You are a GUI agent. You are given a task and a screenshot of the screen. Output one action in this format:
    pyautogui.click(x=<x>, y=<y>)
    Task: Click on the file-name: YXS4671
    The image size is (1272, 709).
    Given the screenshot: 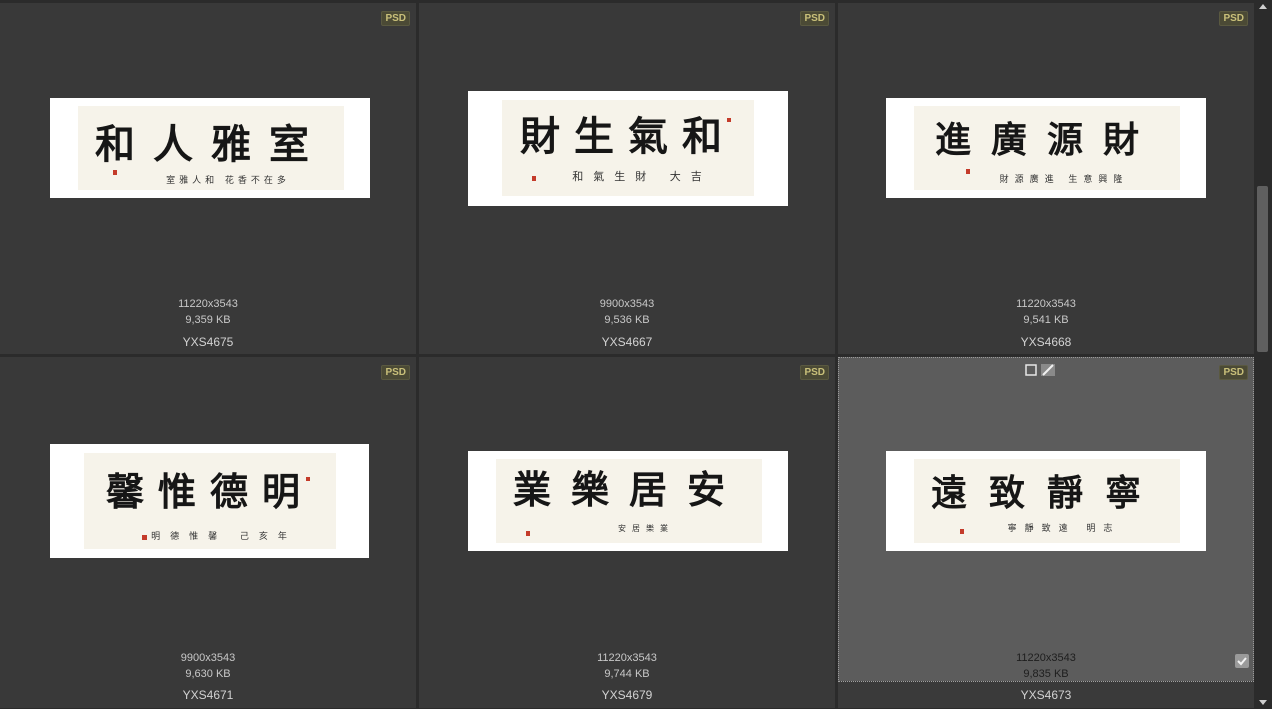 What is the action you would take?
    pyautogui.click(x=208, y=695)
    